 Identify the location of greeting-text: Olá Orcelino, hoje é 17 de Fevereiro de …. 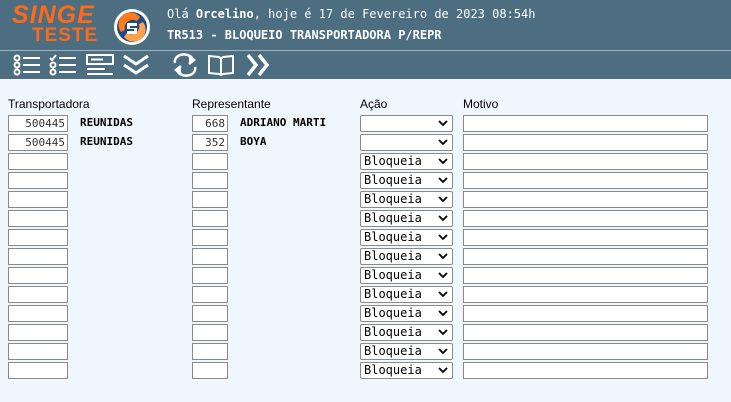
(351, 14).